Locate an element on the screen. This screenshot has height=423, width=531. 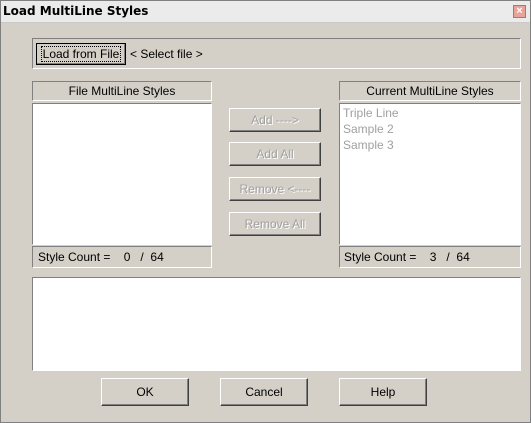
current-styles-header-label: Current MultiLine Styles is located at coordinates (430, 91).